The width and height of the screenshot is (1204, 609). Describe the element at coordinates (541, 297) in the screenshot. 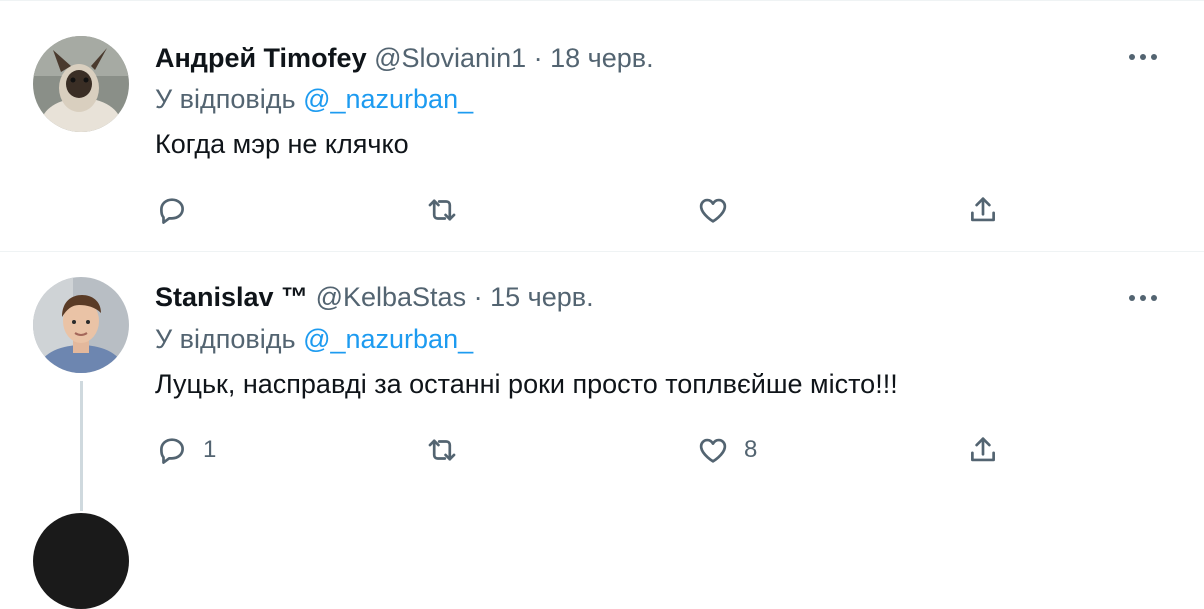

I see `tweet-date: 15 черв.` at that location.